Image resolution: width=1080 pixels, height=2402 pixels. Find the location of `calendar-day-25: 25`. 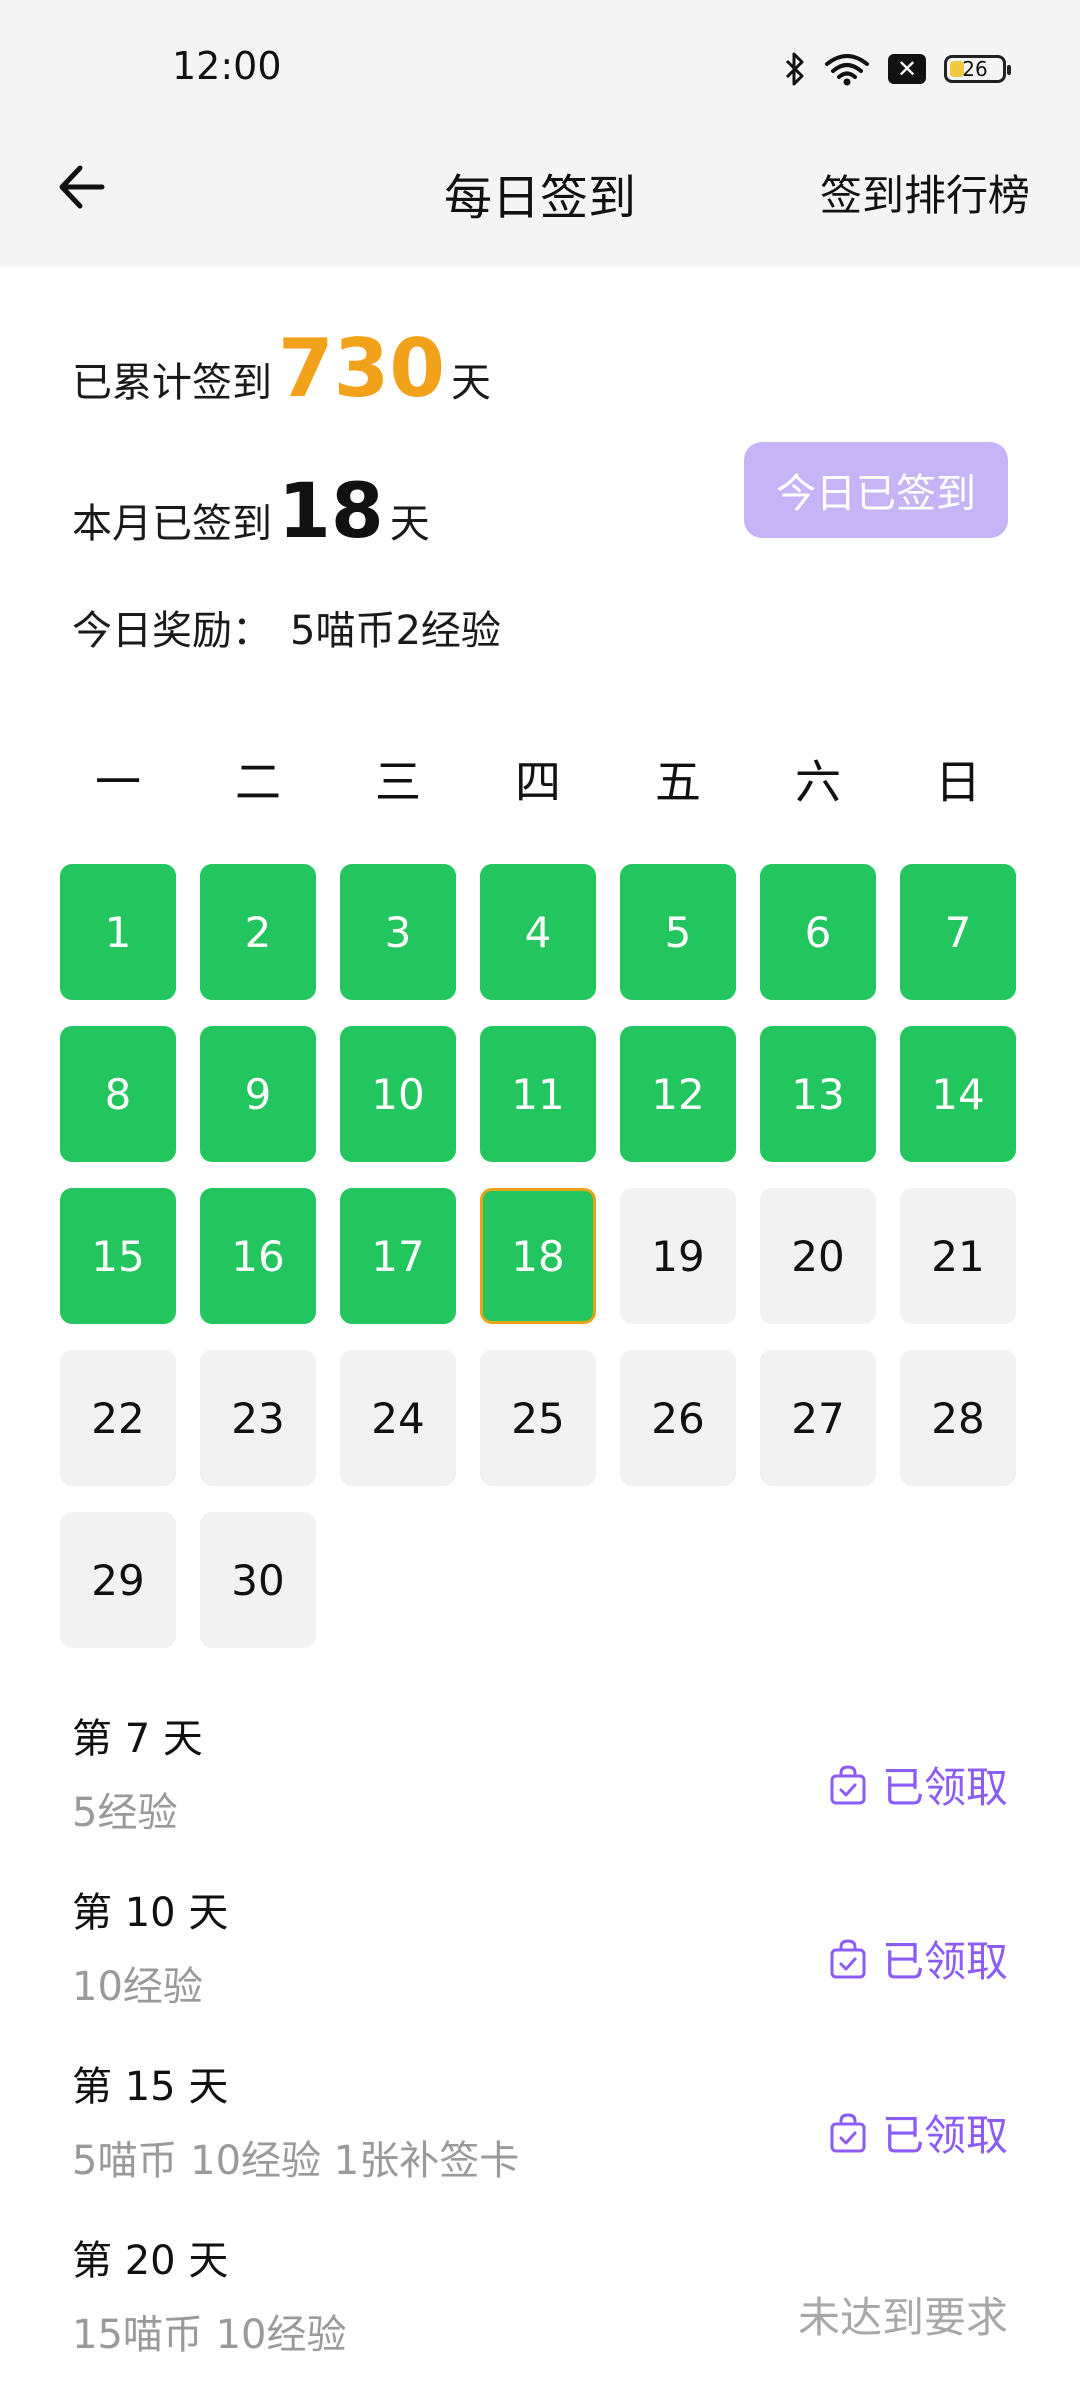

calendar-day-25: 25 is located at coordinates (538, 1418).